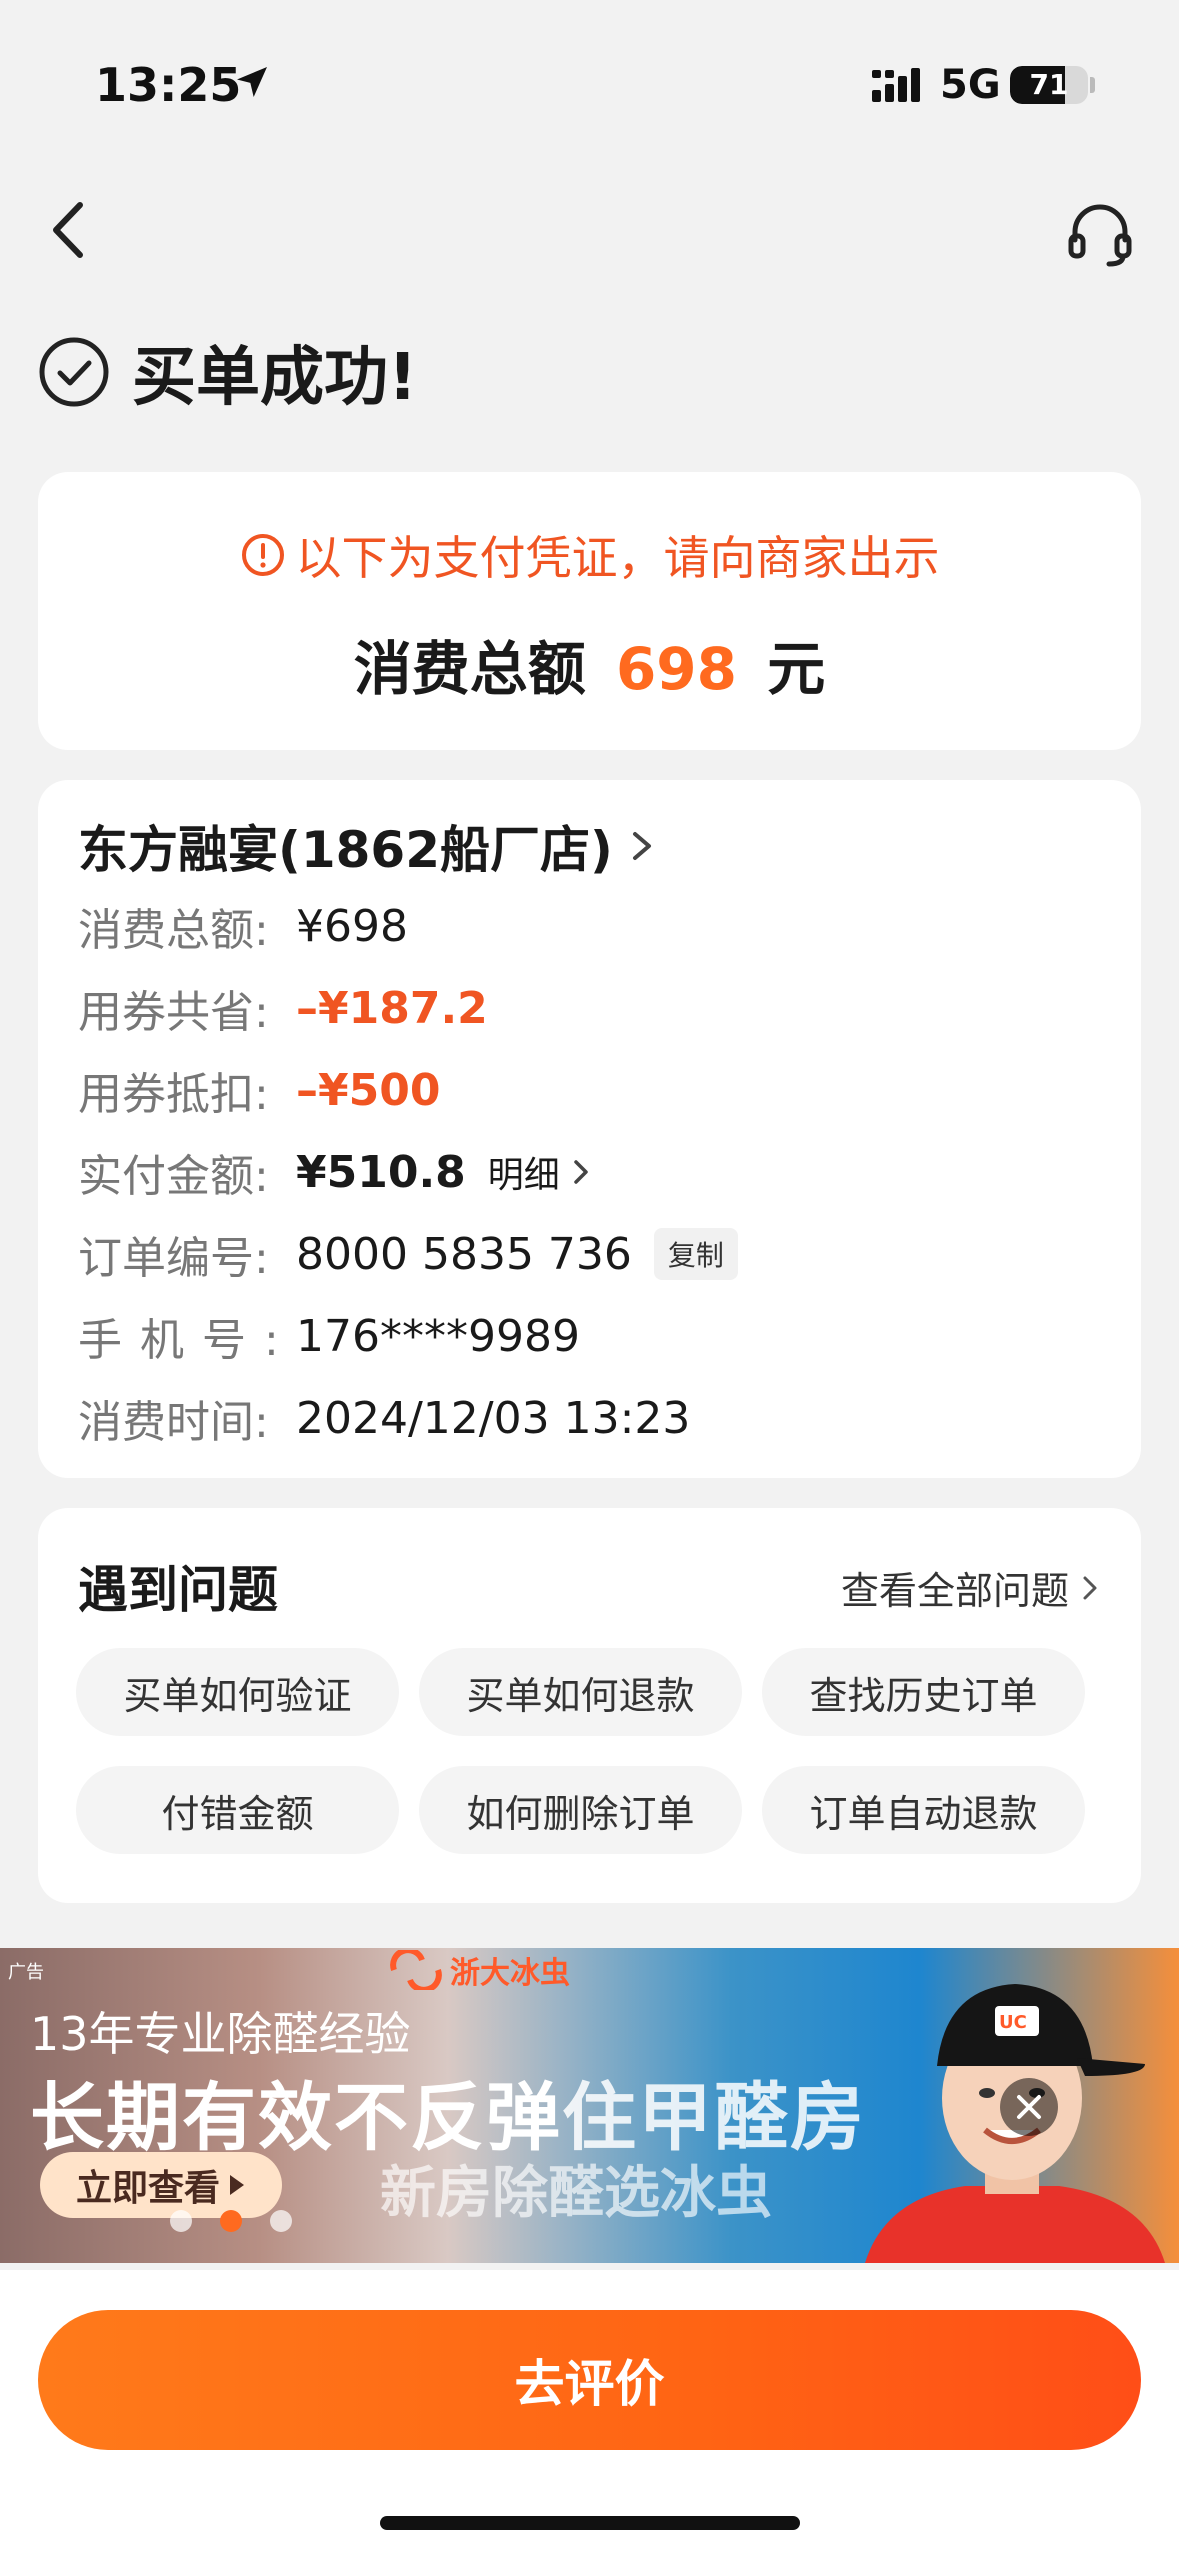 The height and width of the screenshot is (2556, 1179). What do you see at coordinates (368, 1090) in the screenshot?
I see `order-row-value: –¥500` at bounding box center [368, 1090].